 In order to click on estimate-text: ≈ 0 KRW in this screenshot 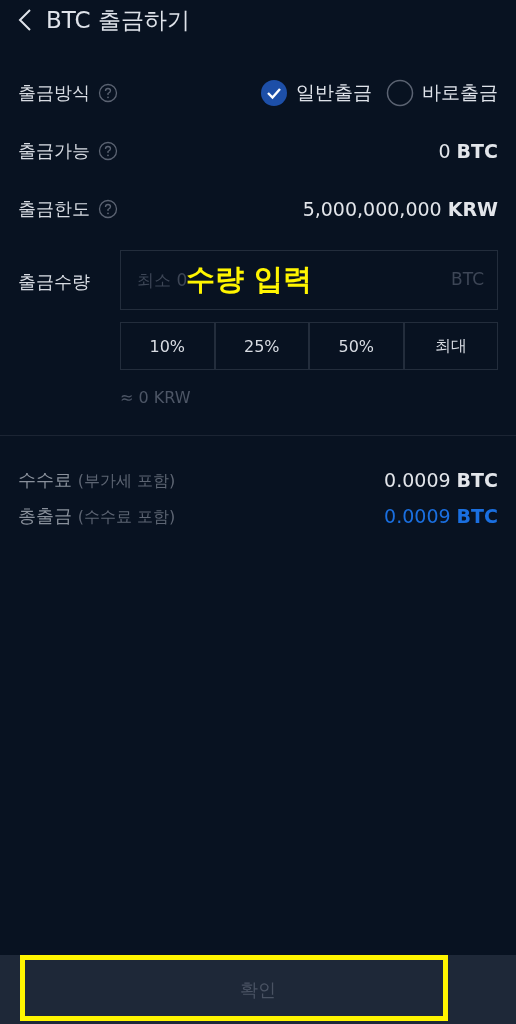, I will do `click(155, 397)`.